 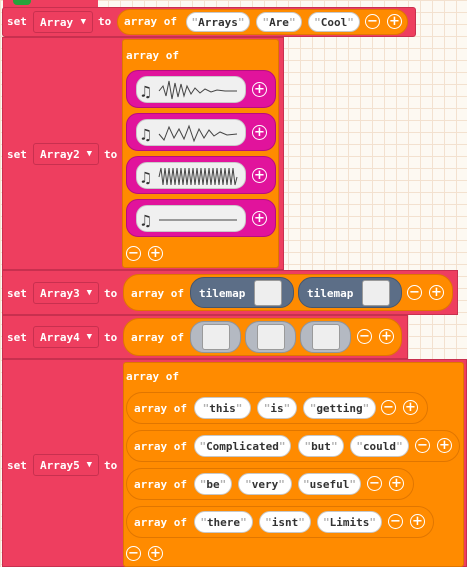 What do you see at coordinates (279, 22) in the screenshot?
I see `string-item: " Are "` at bounding box center [279, 22].